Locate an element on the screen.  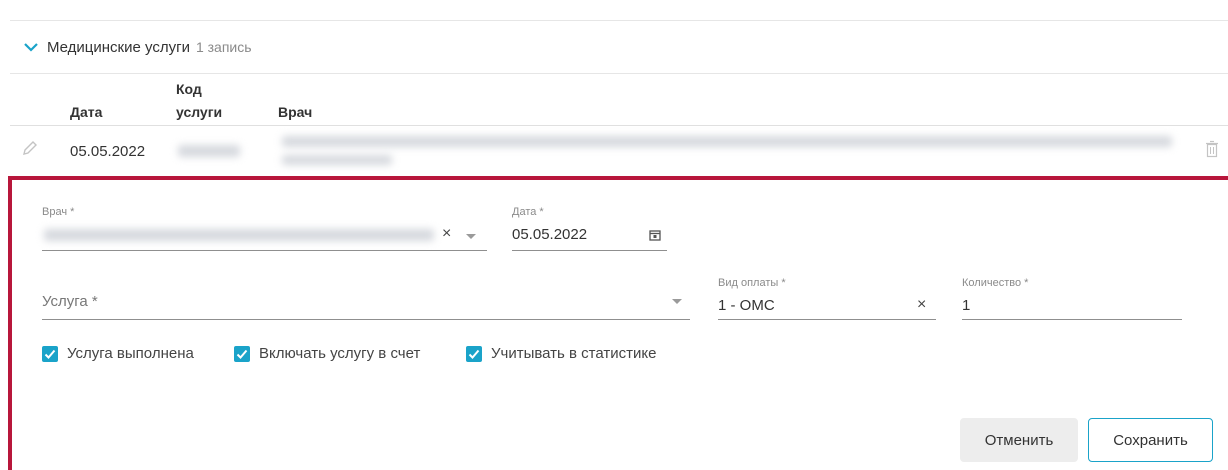
cancel-button: Отменить is located at coordinates (1019, 440).